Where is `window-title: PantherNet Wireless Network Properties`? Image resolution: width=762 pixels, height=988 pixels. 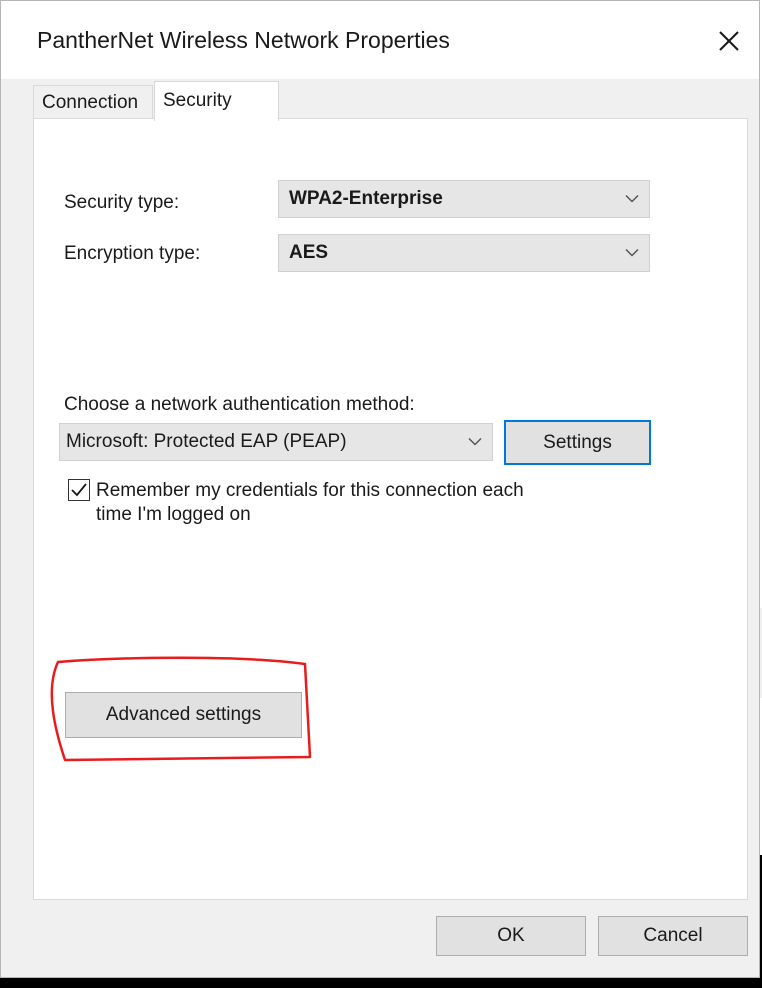
window-title: PantherNet Wireless Network Properties is located at coordinates (243, 40).